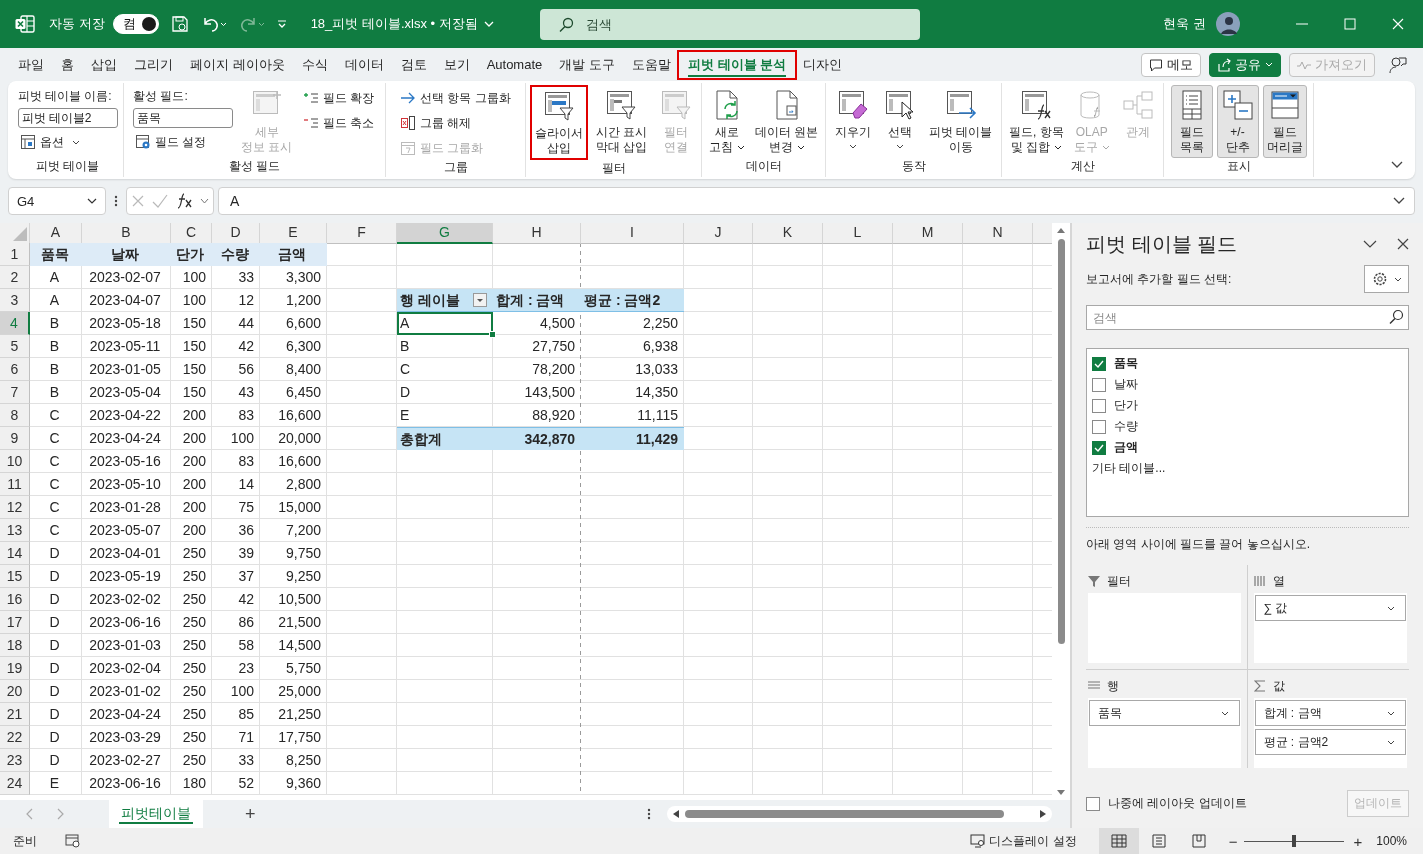  Describe the element at coordinates (960, 121) in the screenshot. I see `ribbon-button: 피벗 테이블 이동` at that location.